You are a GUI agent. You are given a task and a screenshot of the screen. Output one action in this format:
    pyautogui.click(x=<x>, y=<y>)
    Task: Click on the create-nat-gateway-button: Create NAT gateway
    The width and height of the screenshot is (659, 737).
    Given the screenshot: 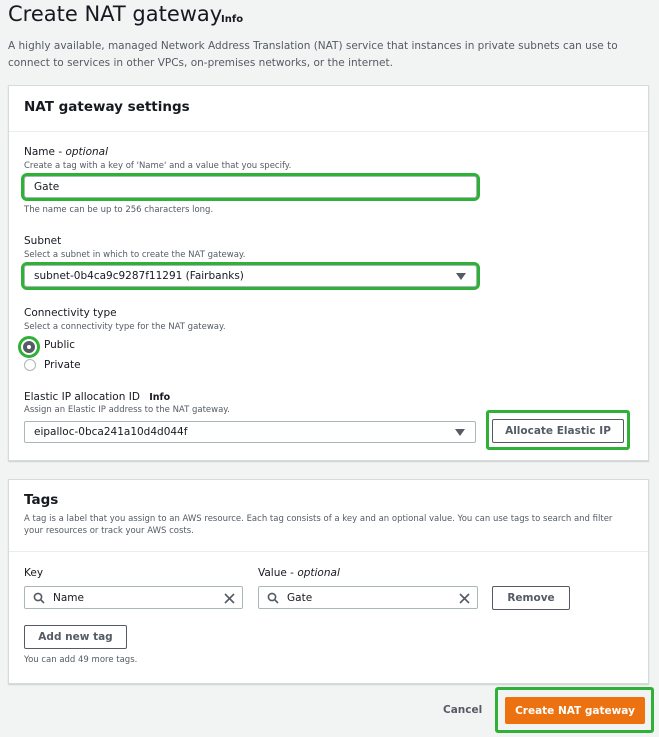 What is the action you would take?
    pyautogui.click(x=575, y=710)
    